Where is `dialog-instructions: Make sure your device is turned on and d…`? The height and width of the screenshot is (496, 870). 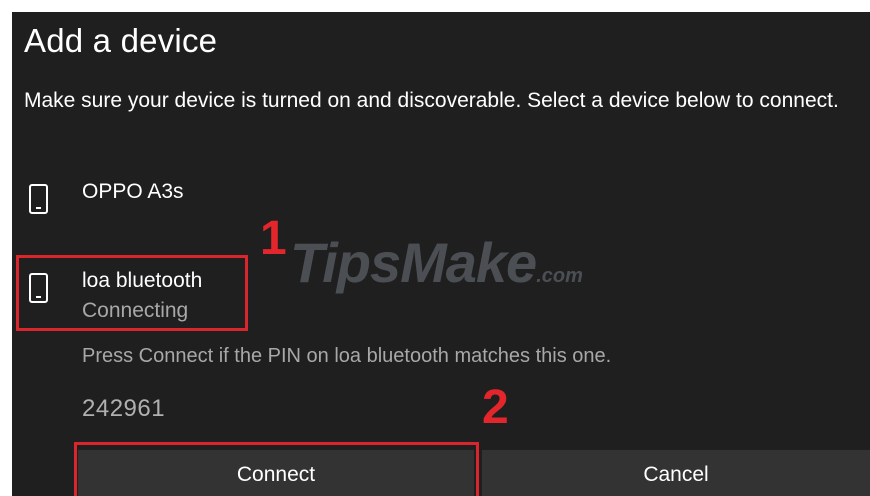 dialog-instructions: Make sure your device is turned on and d… is located at coordinates (431, 100).